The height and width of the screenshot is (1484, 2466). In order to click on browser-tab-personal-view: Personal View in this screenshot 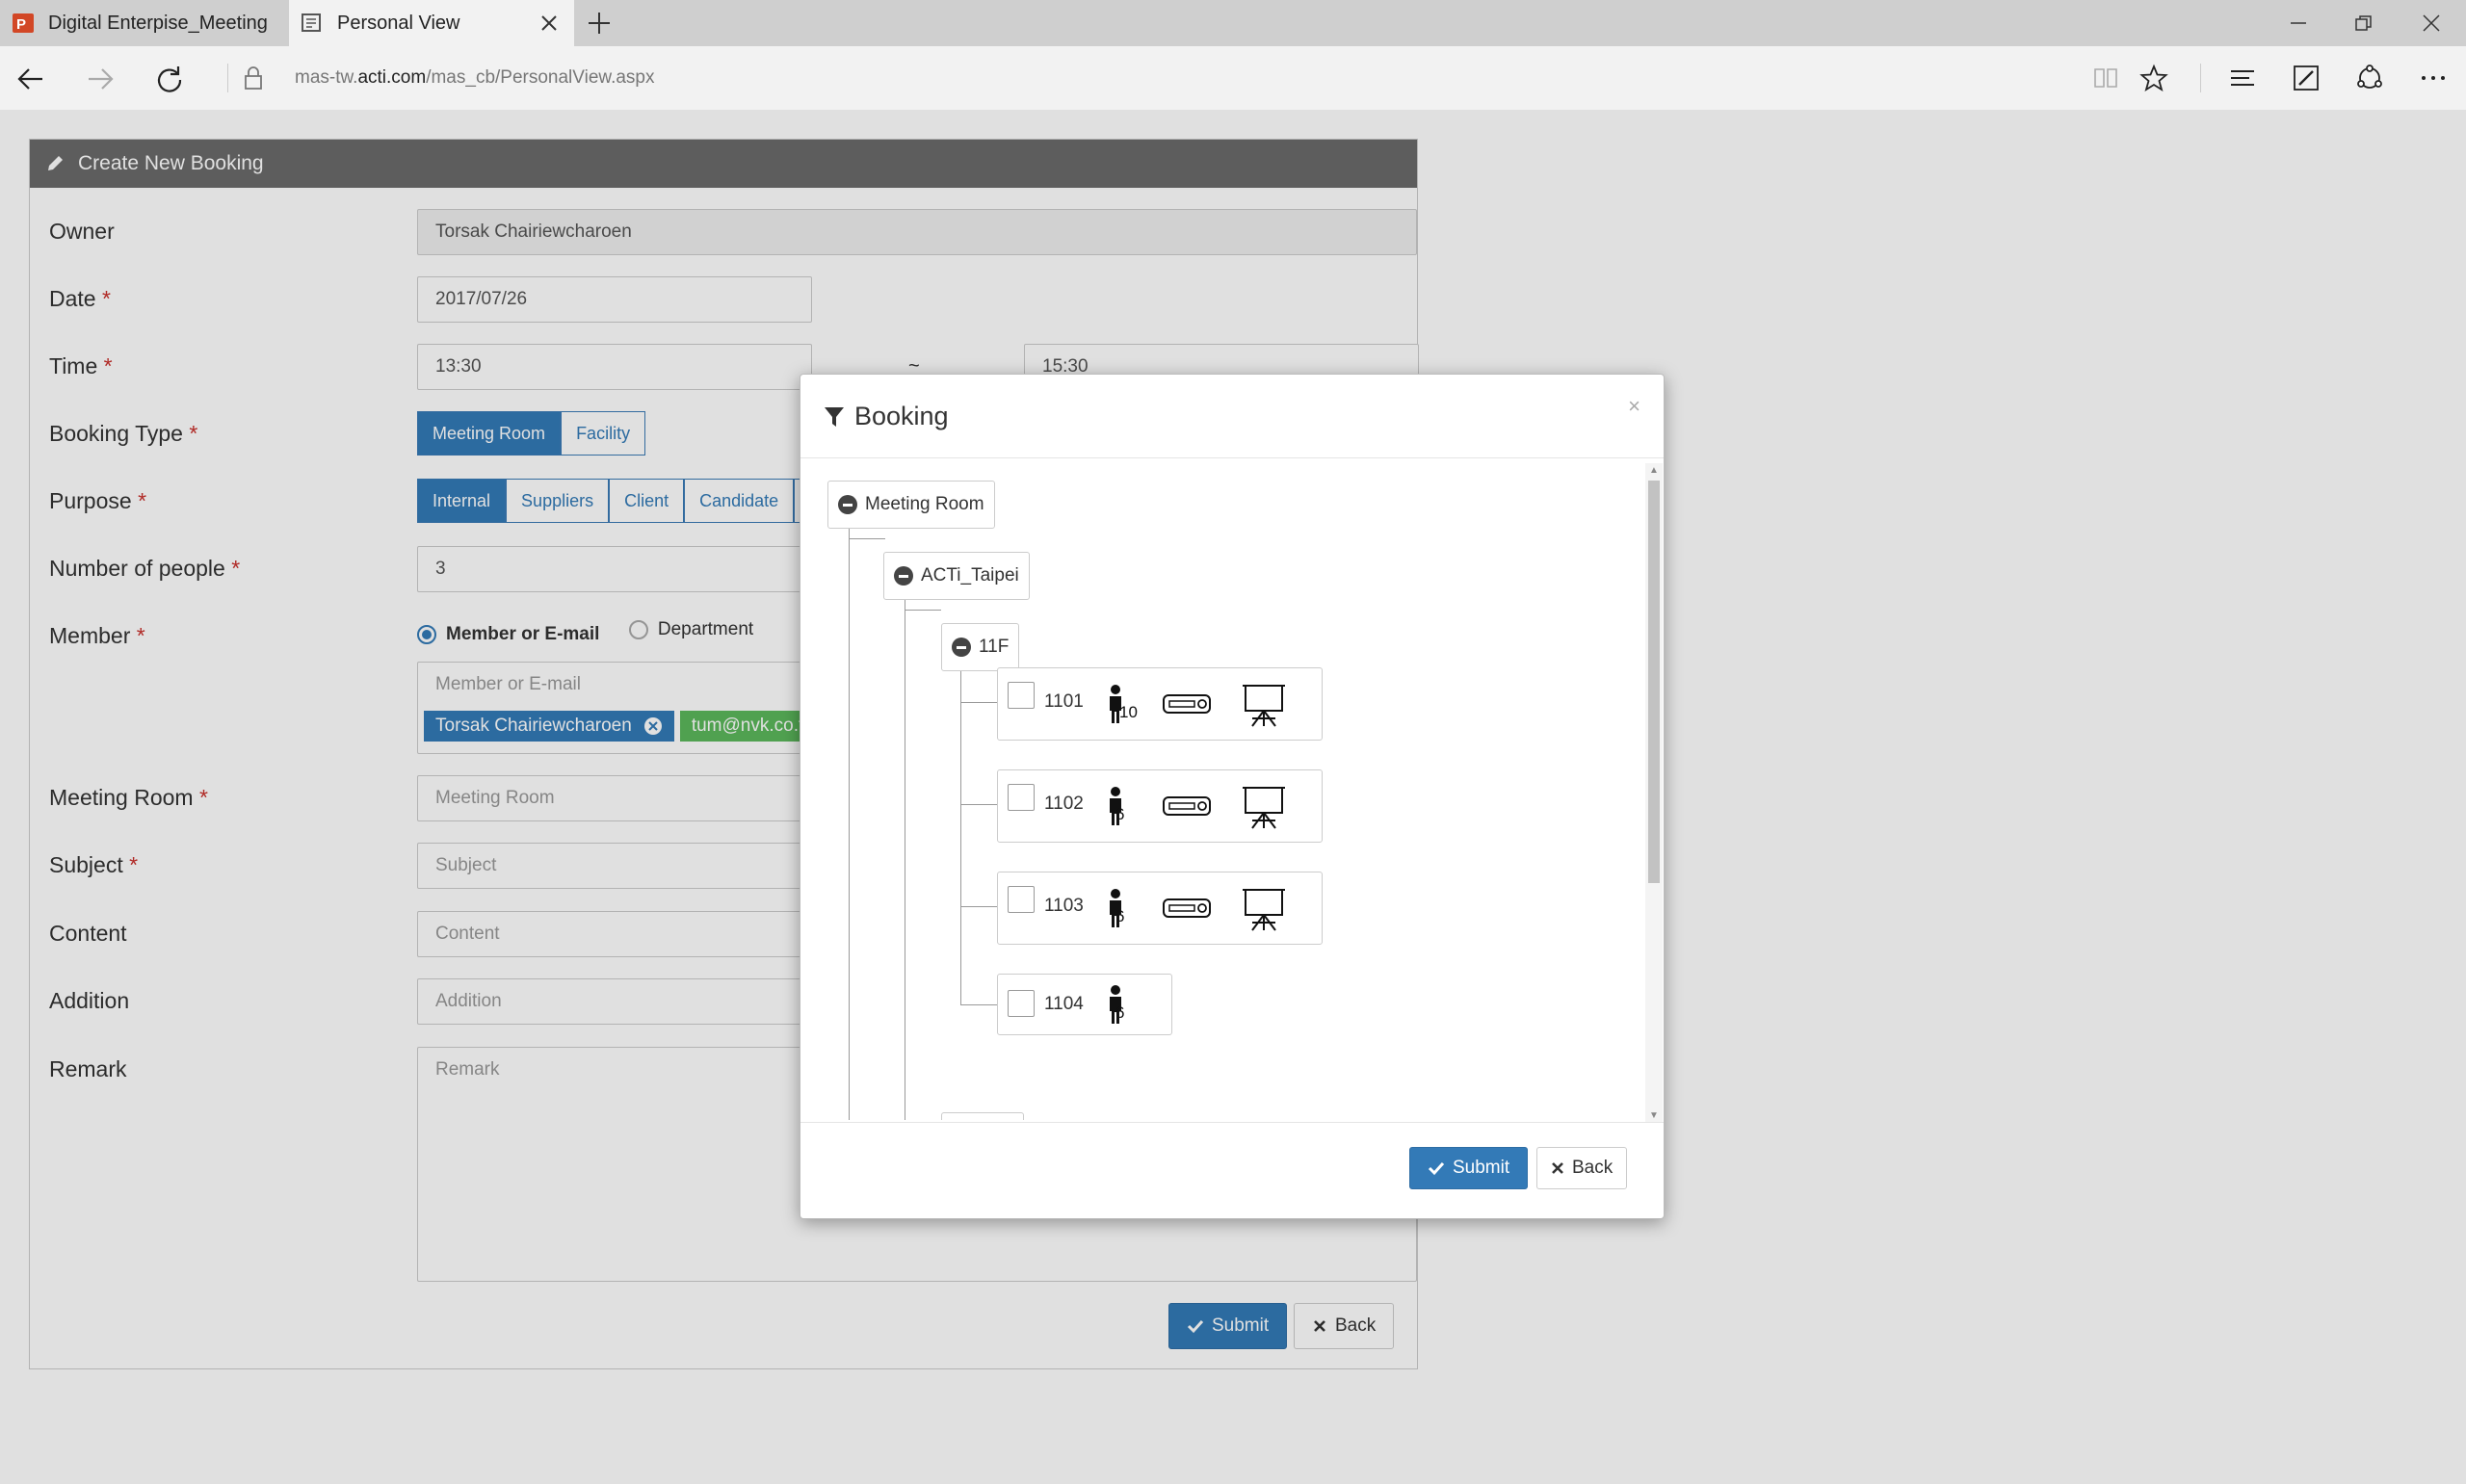, I will do `click(431, 23)`.